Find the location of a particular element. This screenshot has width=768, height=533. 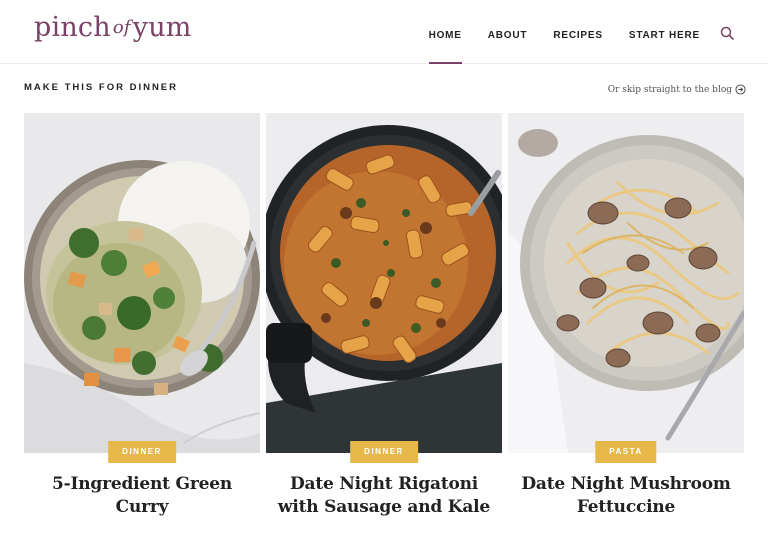

logo-text-pinch: pinch is located at coordinates (72, 27).